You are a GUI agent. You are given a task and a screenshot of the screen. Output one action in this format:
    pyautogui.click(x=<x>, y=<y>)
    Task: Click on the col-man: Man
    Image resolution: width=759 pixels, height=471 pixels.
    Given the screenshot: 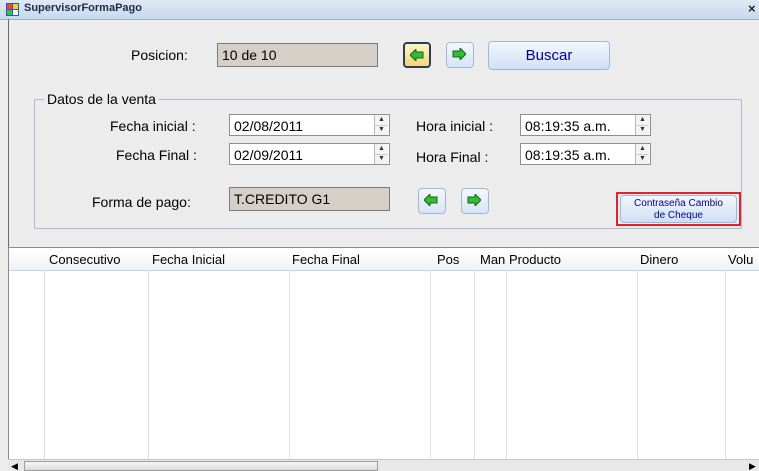 What is the action you would take?
    pyautogui.click(x=492, y=259)
    